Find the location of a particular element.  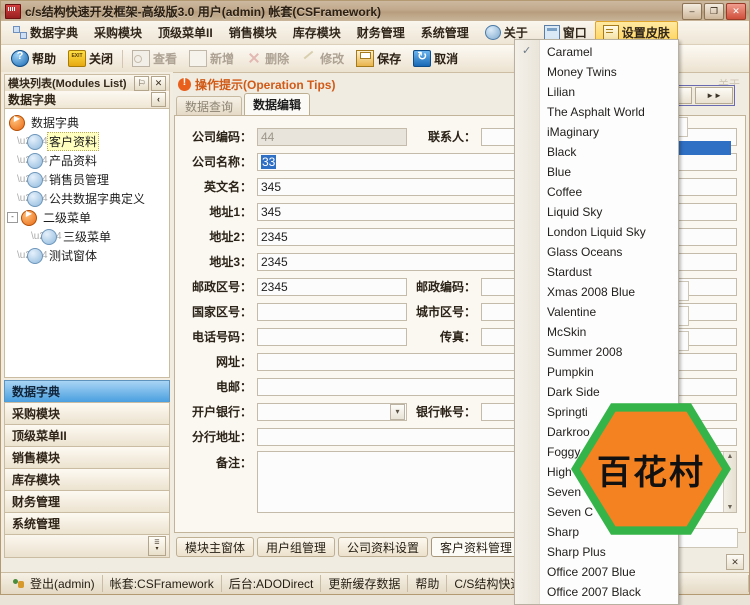

menu-item-sales: 销售模块 is located at coordinates (253, 32).